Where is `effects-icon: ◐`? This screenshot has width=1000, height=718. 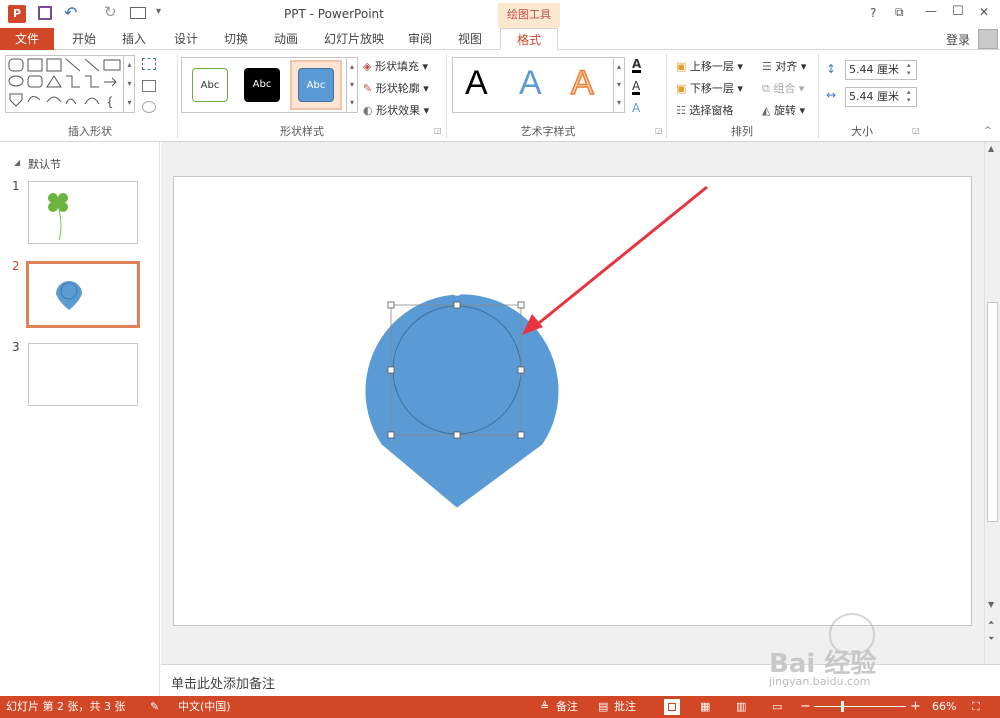 effects-icon: ◐ is located at coordinates (368, 110).